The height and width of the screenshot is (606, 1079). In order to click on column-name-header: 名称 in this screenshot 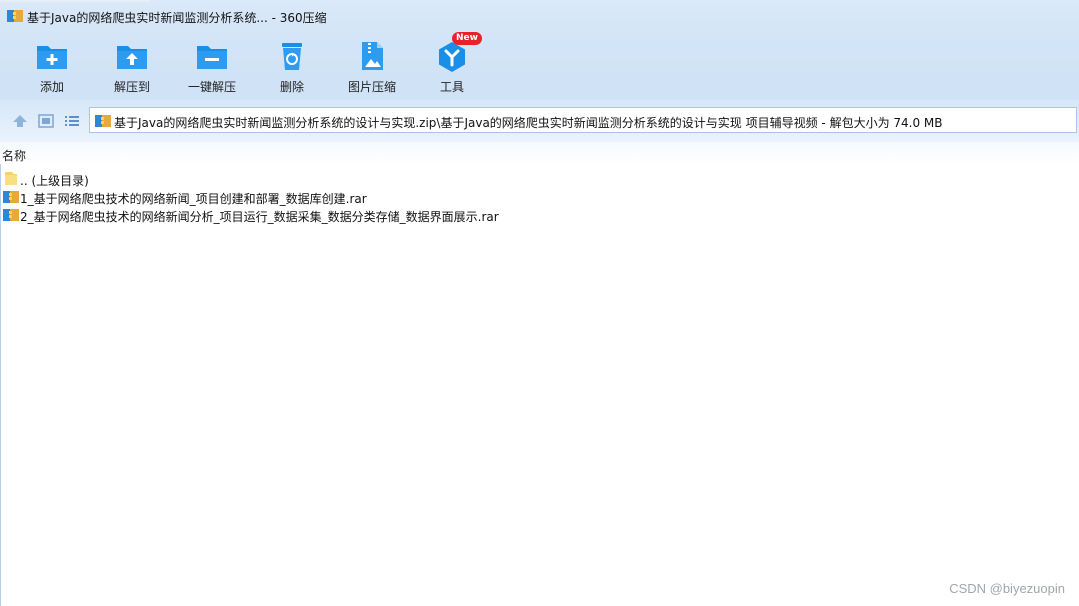, I will do `click(14, 155)`.